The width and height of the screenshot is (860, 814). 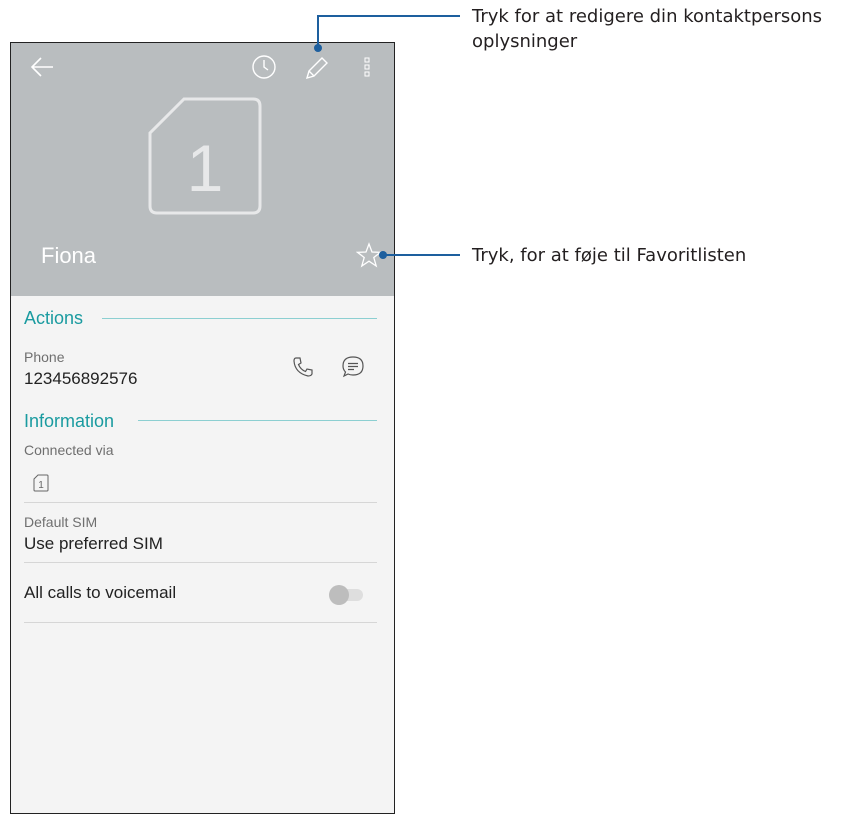 What do you see at coordinates (609, 255) in the screenshot?
I see `favorite-callout: Tryk, for at føje til Favoritlisten` at bounding box center [609, 255].